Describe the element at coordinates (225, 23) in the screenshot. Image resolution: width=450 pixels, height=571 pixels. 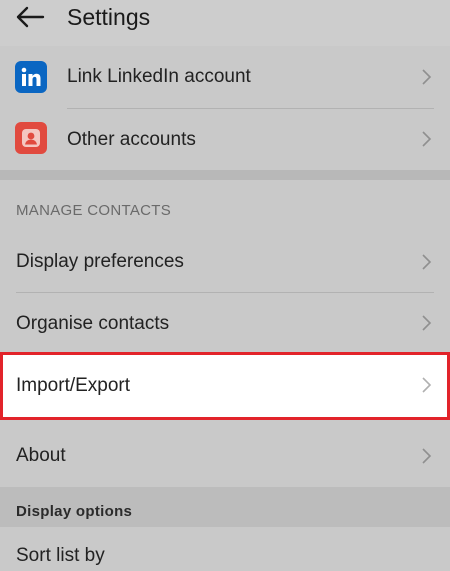
I see `app-bar: Settings` at that location.